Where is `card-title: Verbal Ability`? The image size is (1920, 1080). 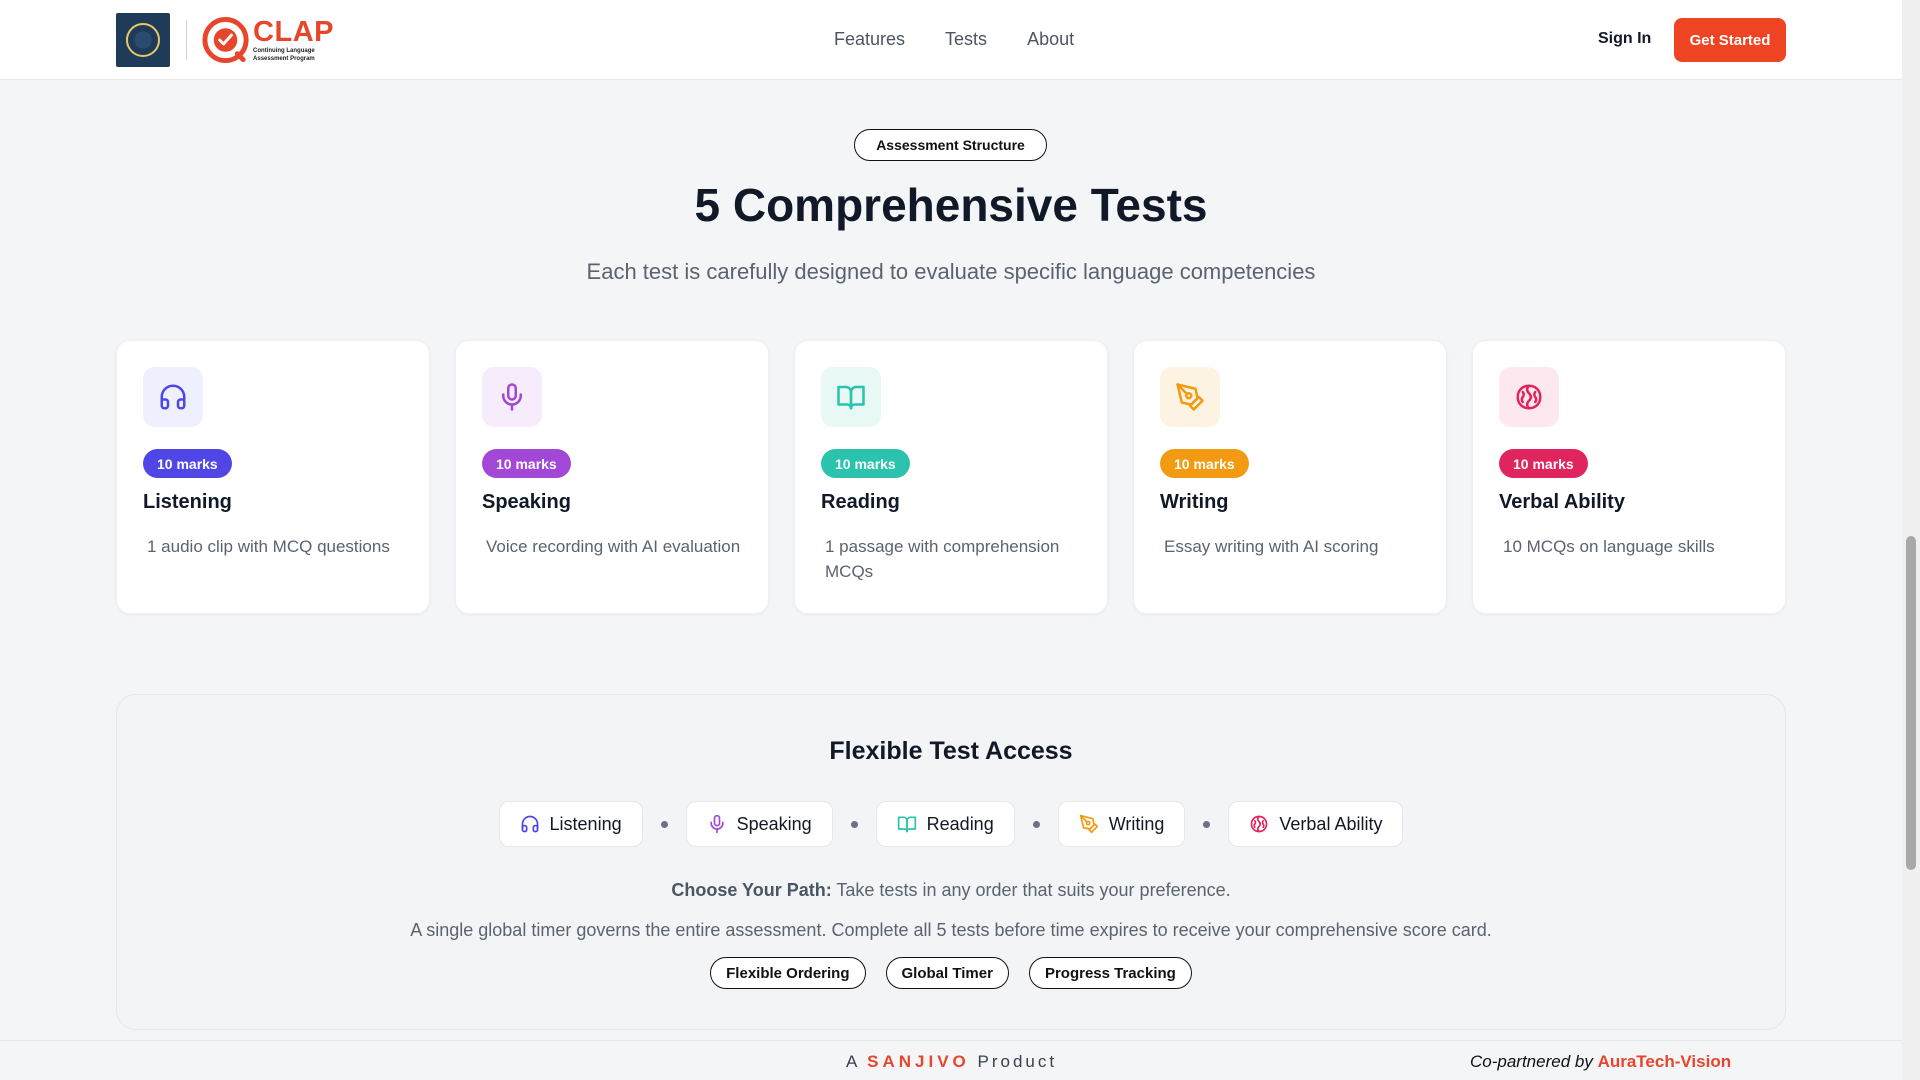
card-title: Verbal Ability is located at coordinates (1562, 502).